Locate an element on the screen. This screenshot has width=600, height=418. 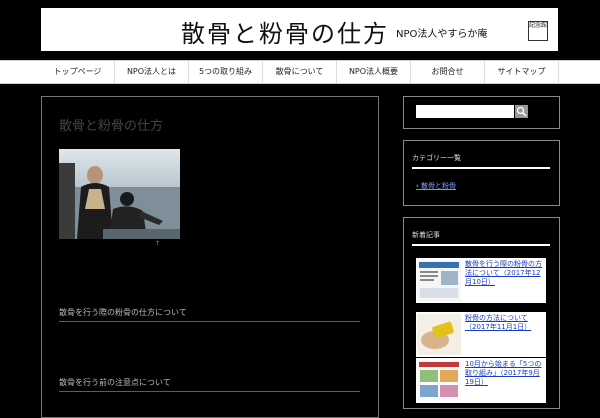
nav-item-five-efforts: 5つの取り組み is located at coordinates (226, 72).